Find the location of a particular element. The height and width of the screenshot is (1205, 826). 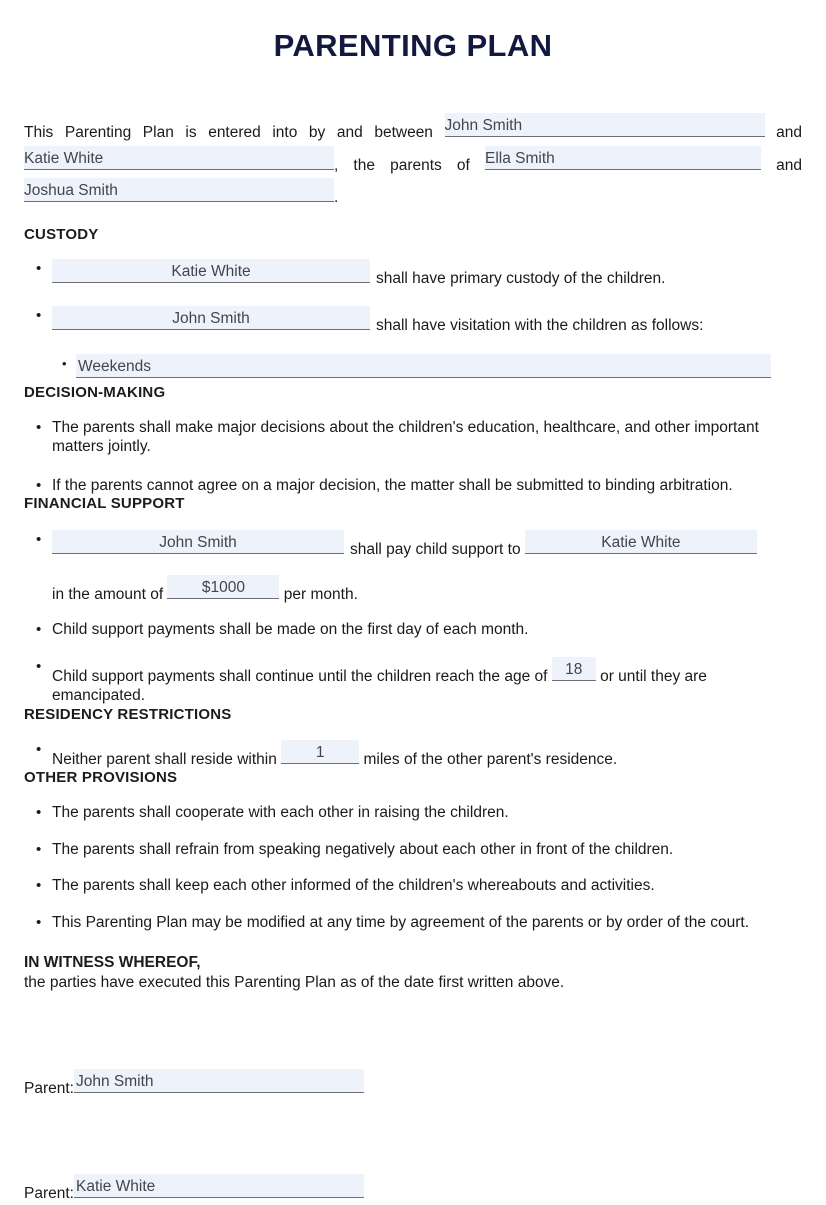

intro-text-4: and is located at coordinates (789, 165).